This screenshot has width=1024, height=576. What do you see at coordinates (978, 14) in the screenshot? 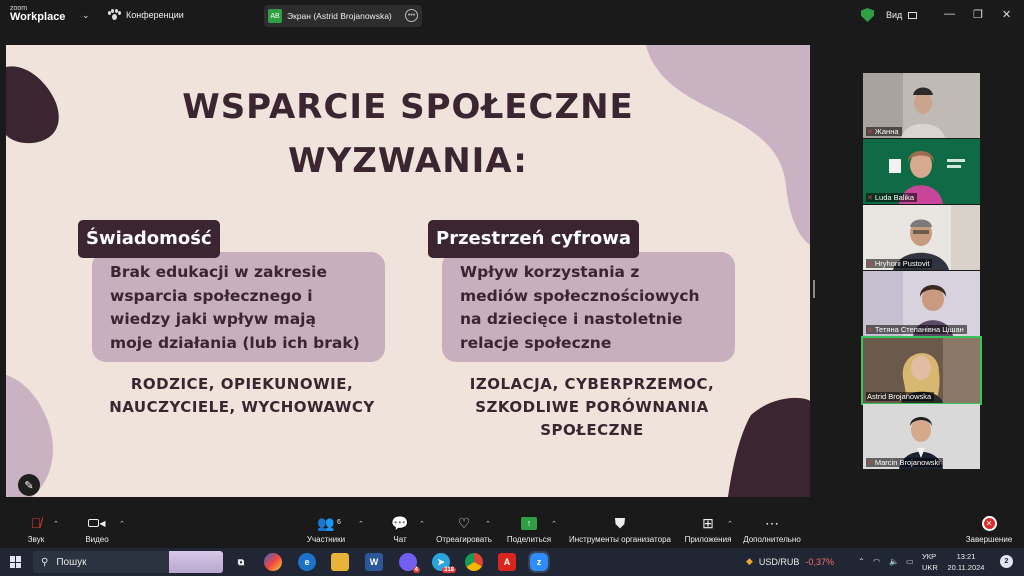
I see `restore-button: ❐` at bounding box center [978, 14].